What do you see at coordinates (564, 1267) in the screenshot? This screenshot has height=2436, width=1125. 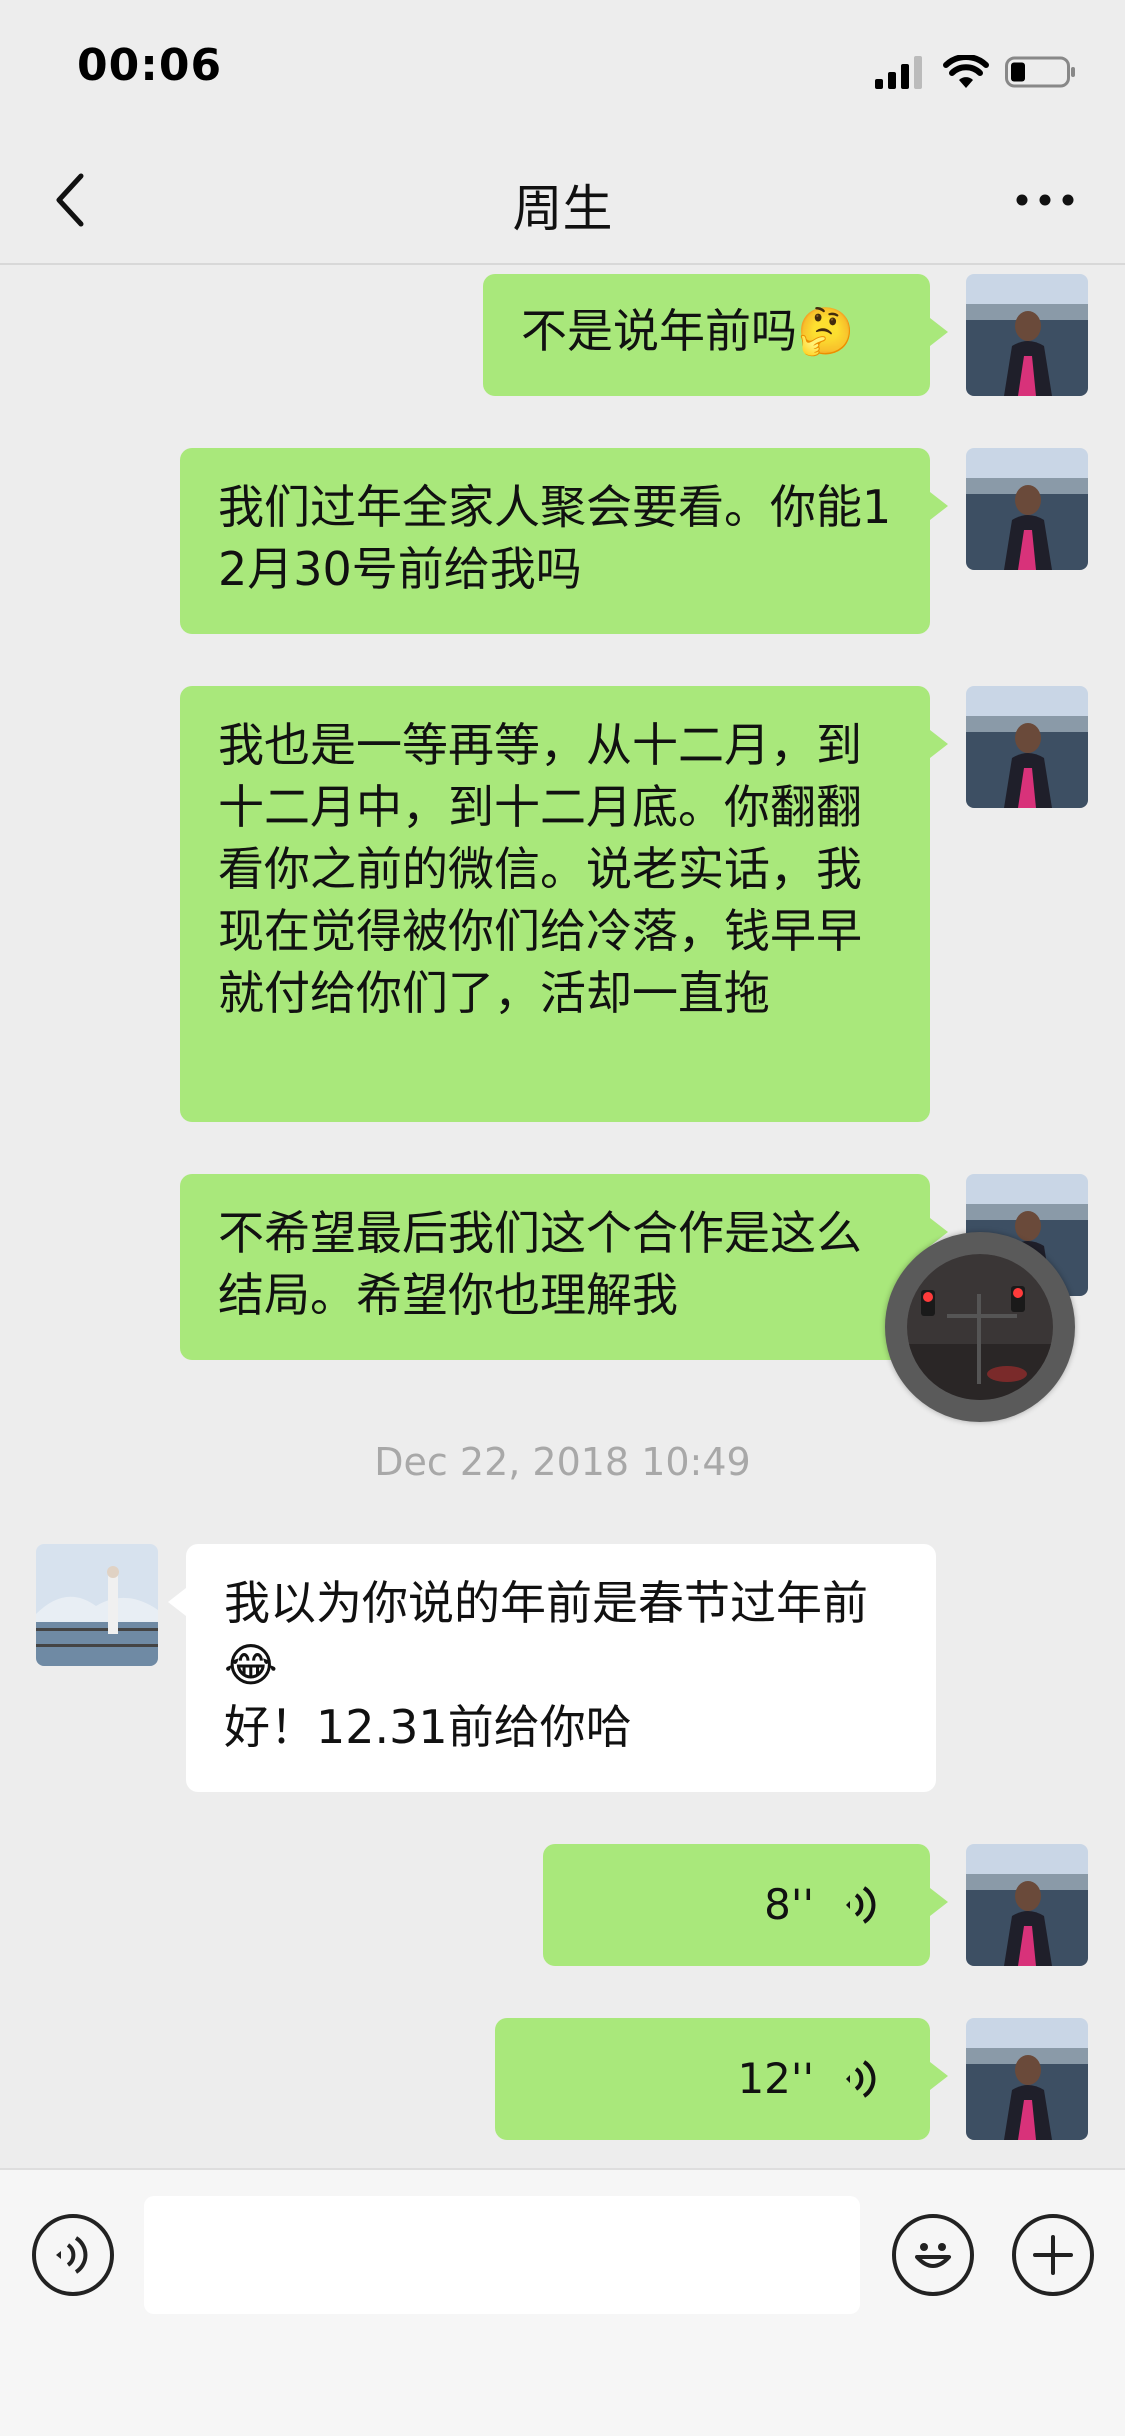 I see `message-bubble-sent: 不希望最后我们这个合作是这么结局。希望你也理解我` at bounding box center [564, 1267].